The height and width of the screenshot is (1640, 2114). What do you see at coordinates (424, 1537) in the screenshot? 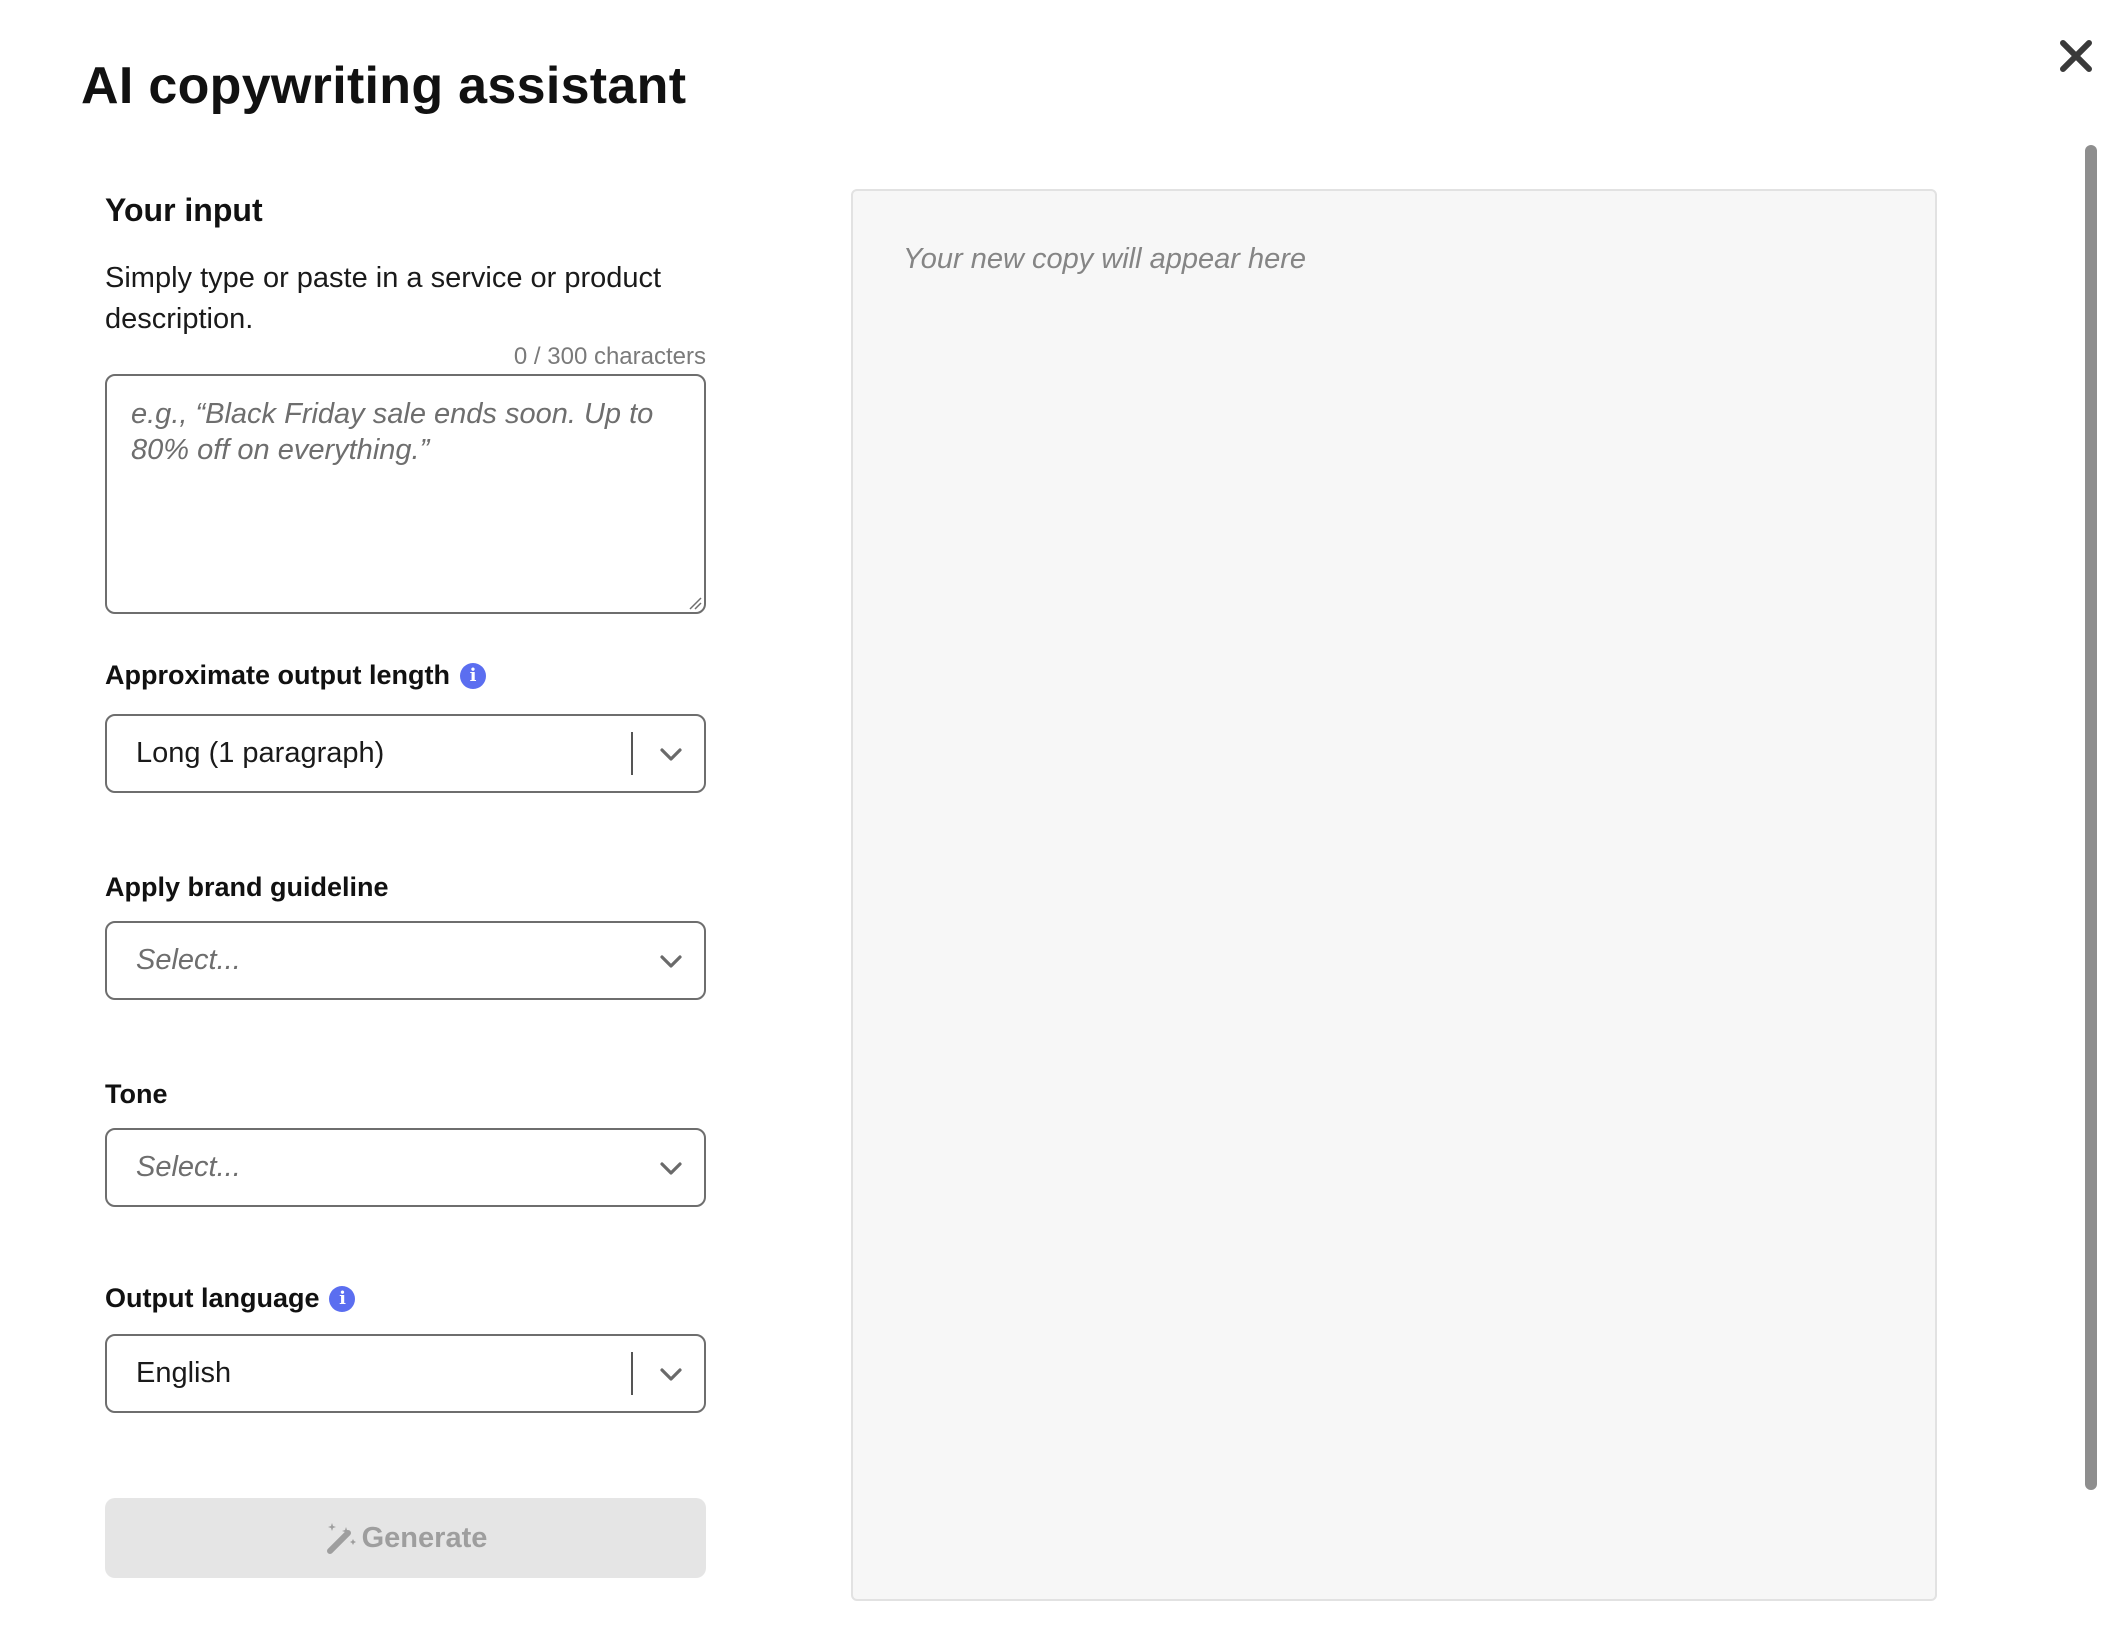
I see `generate-button-label: Generate` at bounding box center [424, 1537].